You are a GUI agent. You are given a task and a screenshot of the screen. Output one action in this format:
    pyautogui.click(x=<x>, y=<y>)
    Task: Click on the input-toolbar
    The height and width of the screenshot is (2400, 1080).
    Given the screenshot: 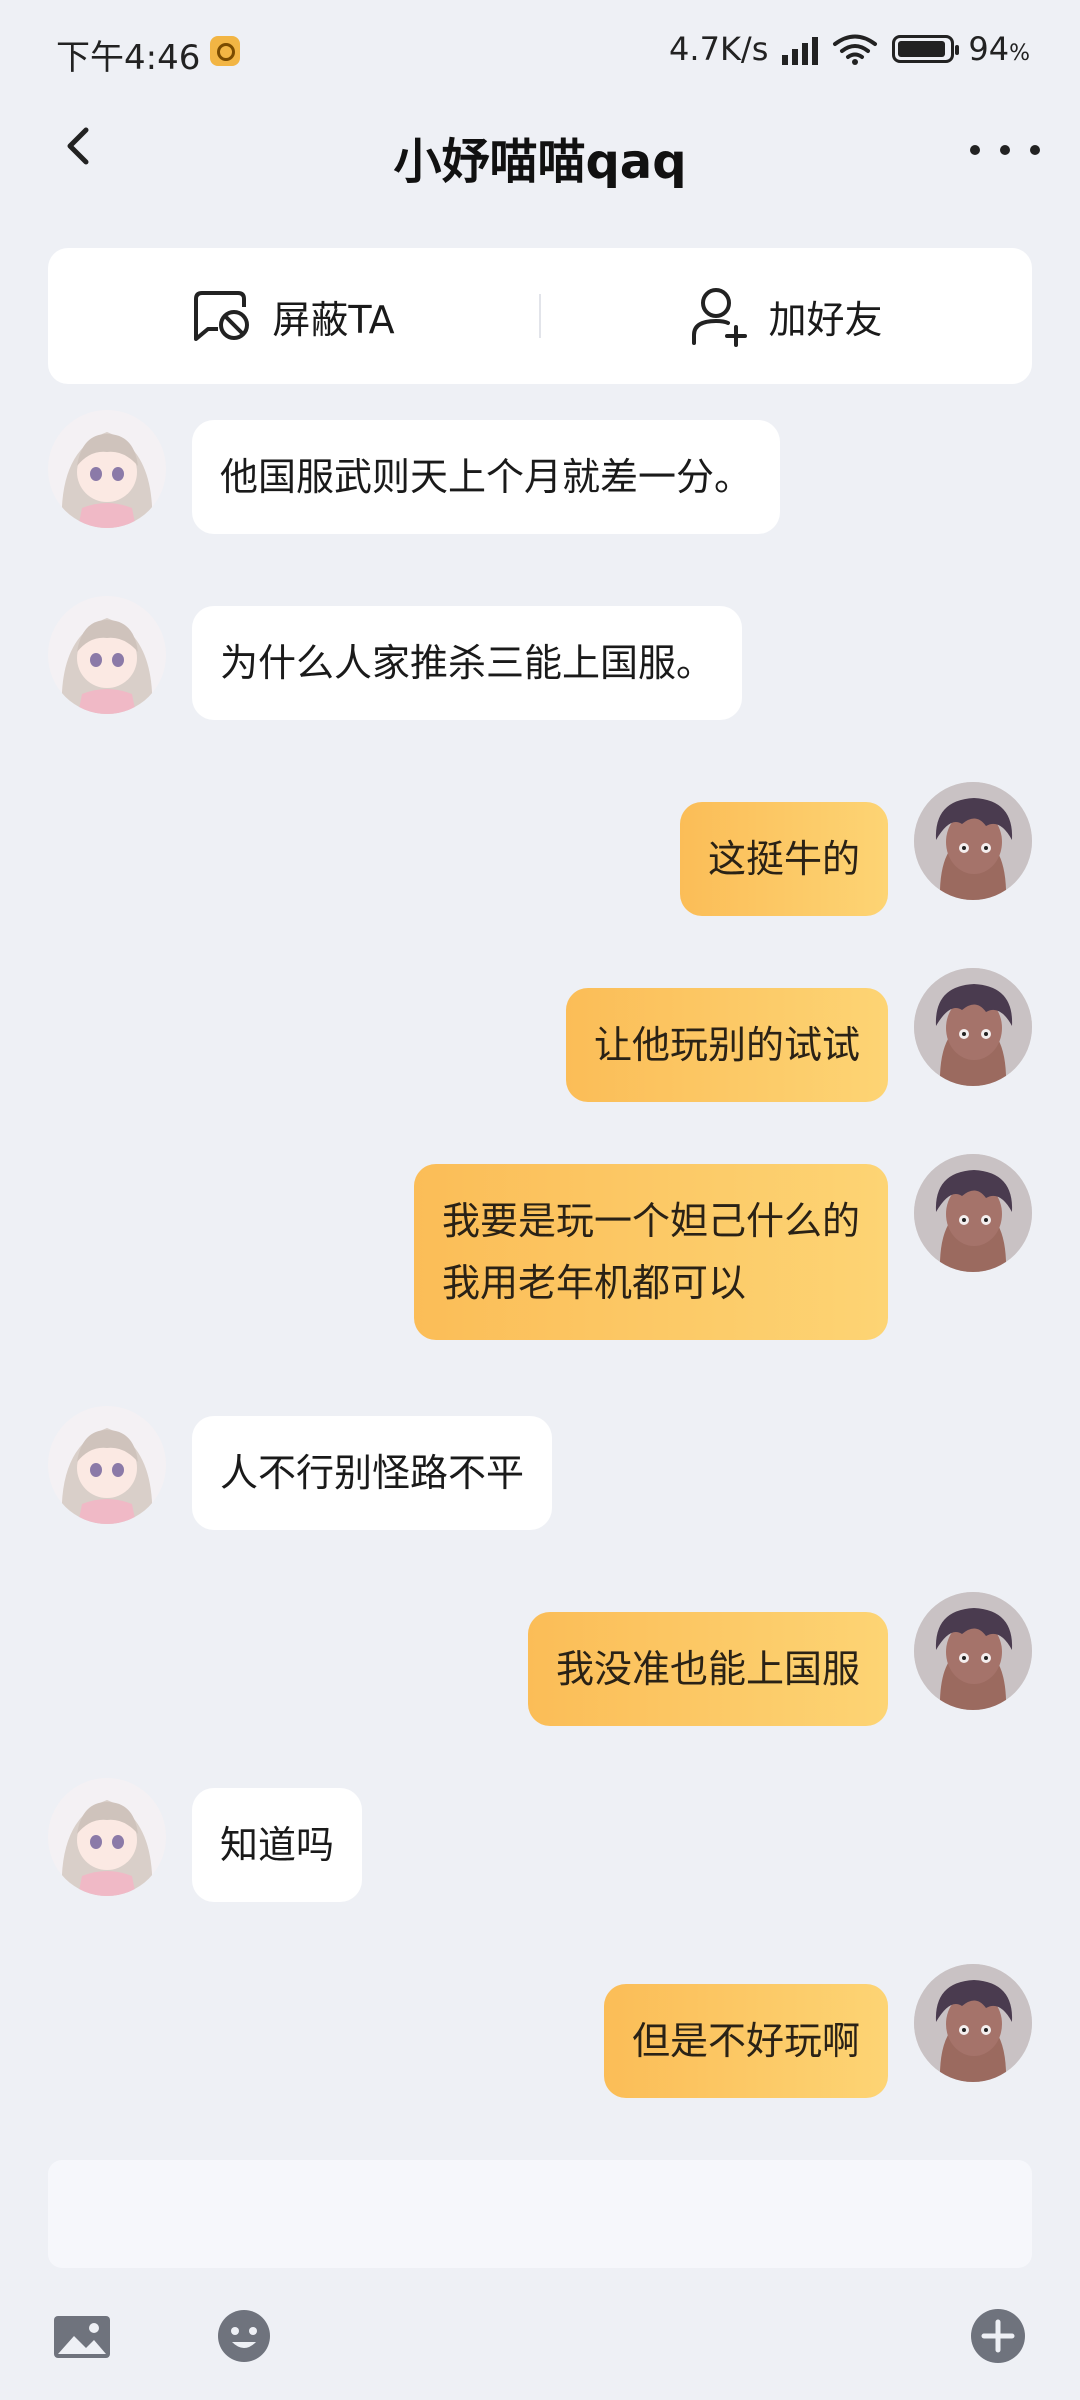 What is the action you would take?
    pyautogui.click(x=540, y=2336)
    